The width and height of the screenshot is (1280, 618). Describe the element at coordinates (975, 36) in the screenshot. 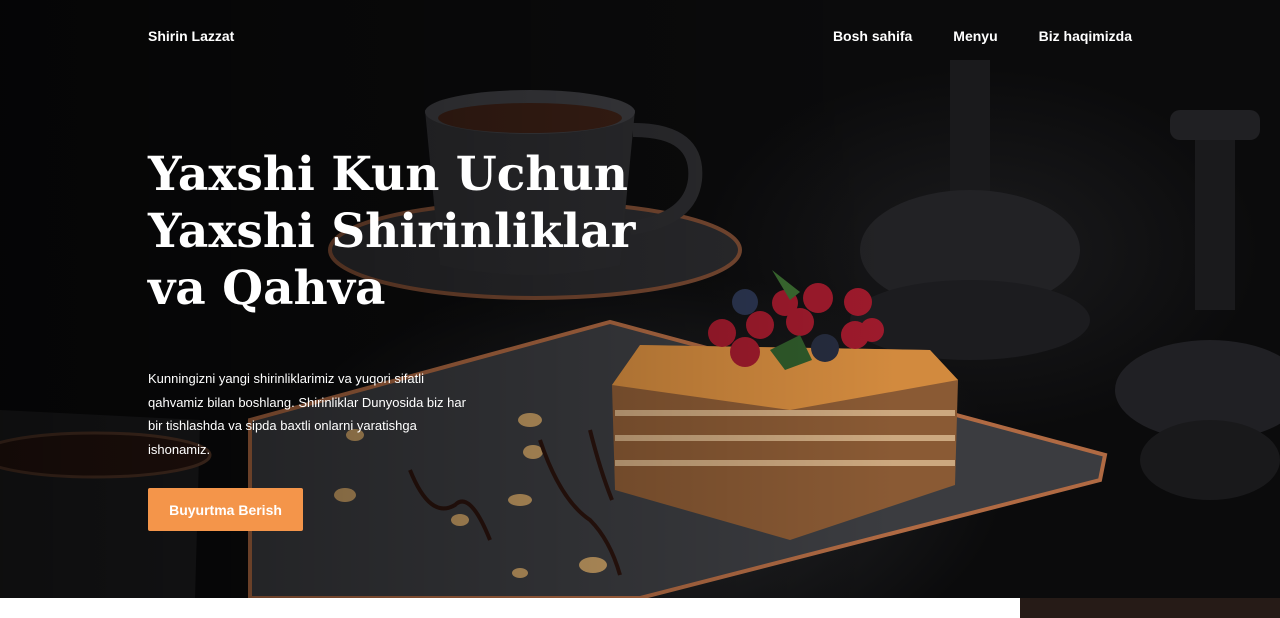

I see `nav-link-menu: Menyu` at that location.